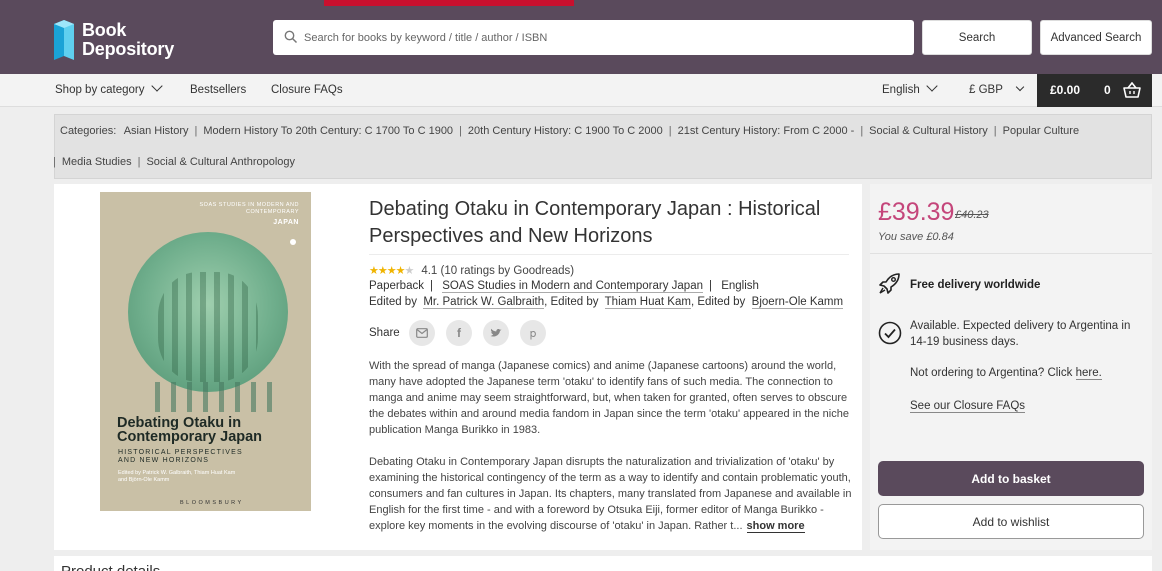  I want to click on cover-editors-line2: and Björn-Ole Kamm, so click(144, 480).